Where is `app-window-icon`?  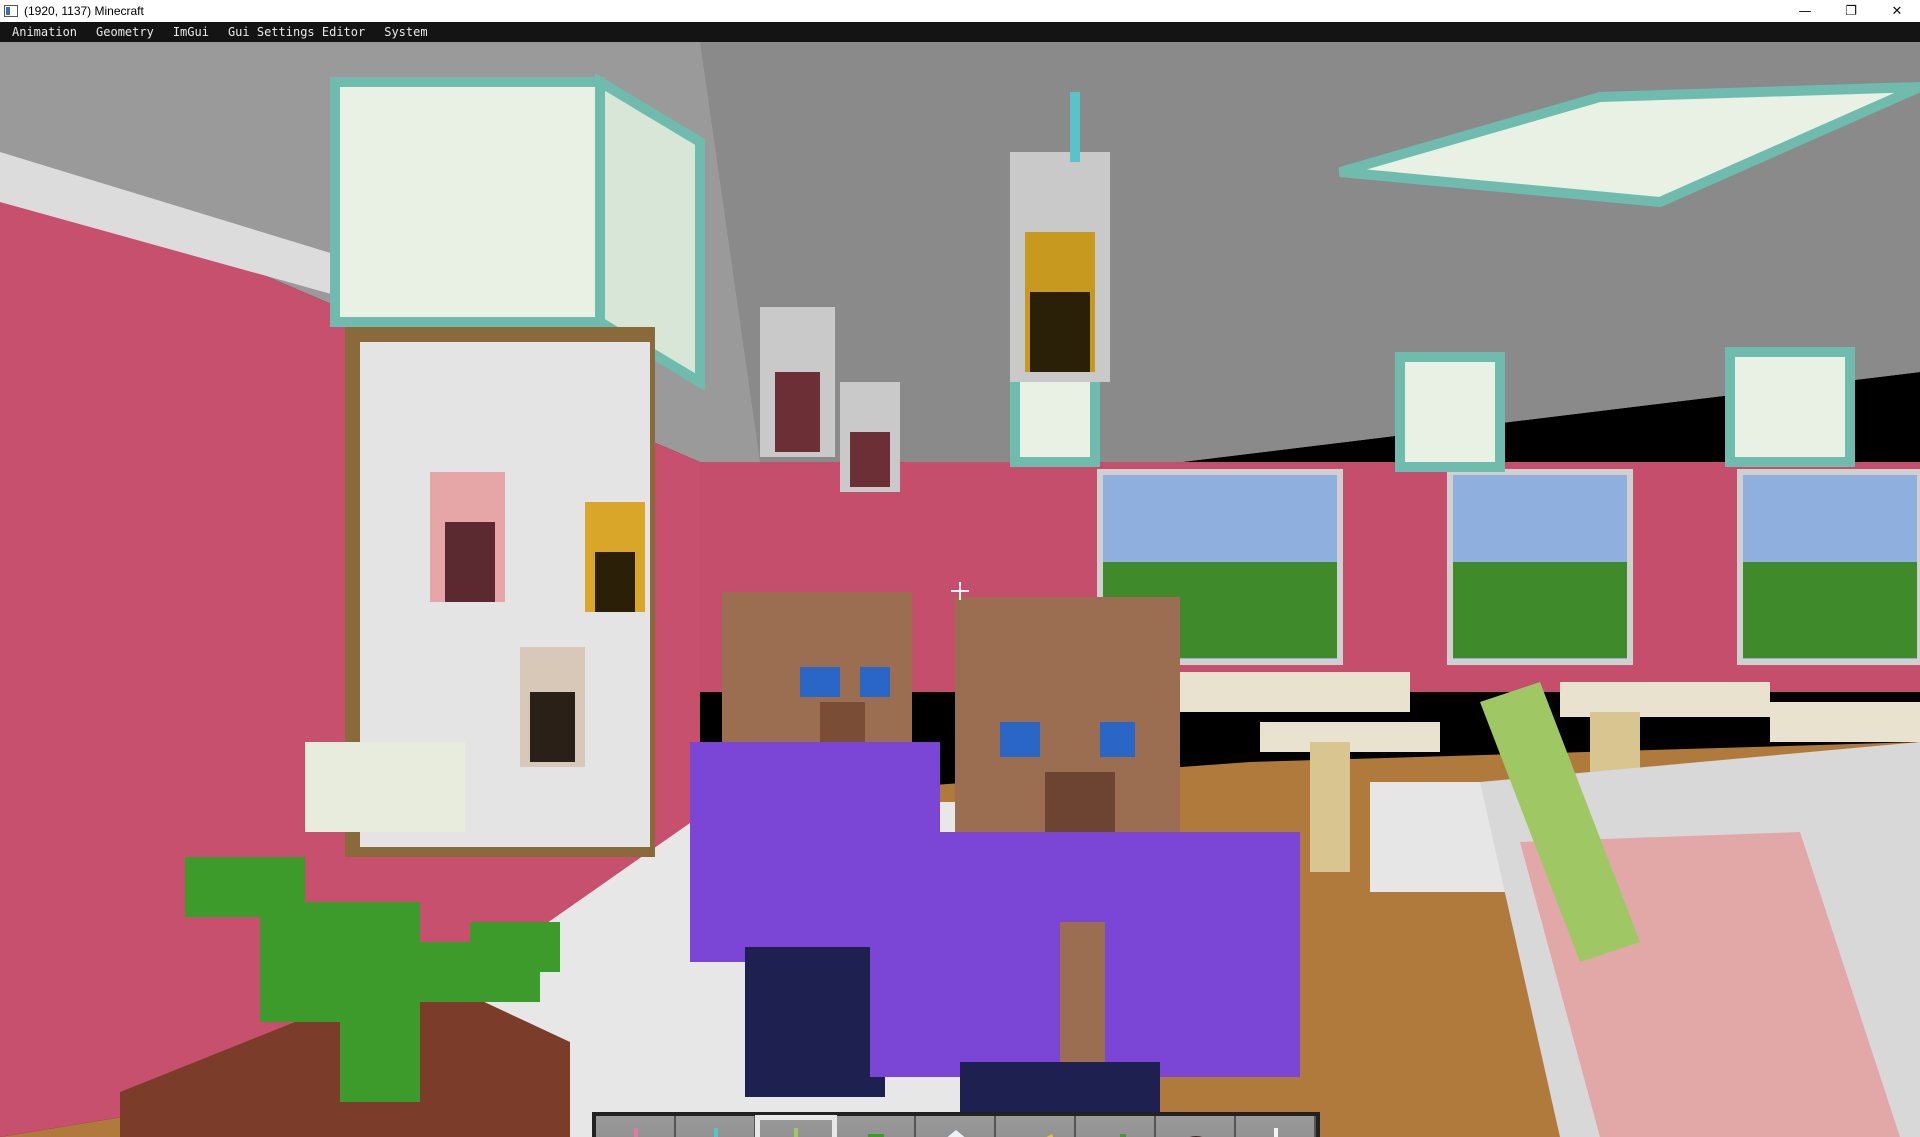
app-window-icon is located at coordinates (11, 11).